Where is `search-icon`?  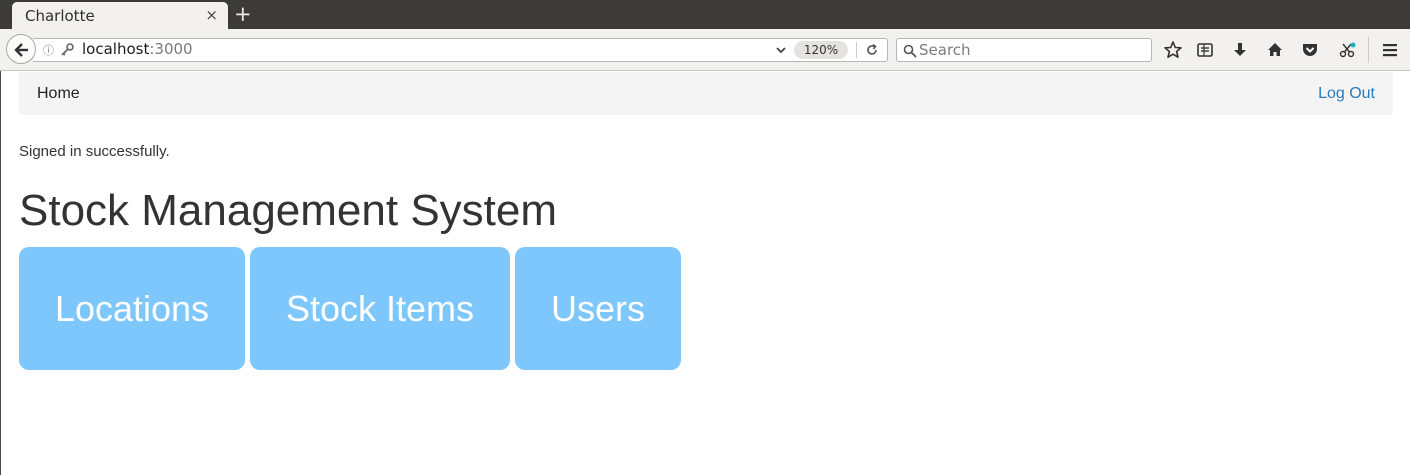 search-icon is located at coordinates (910, 52).